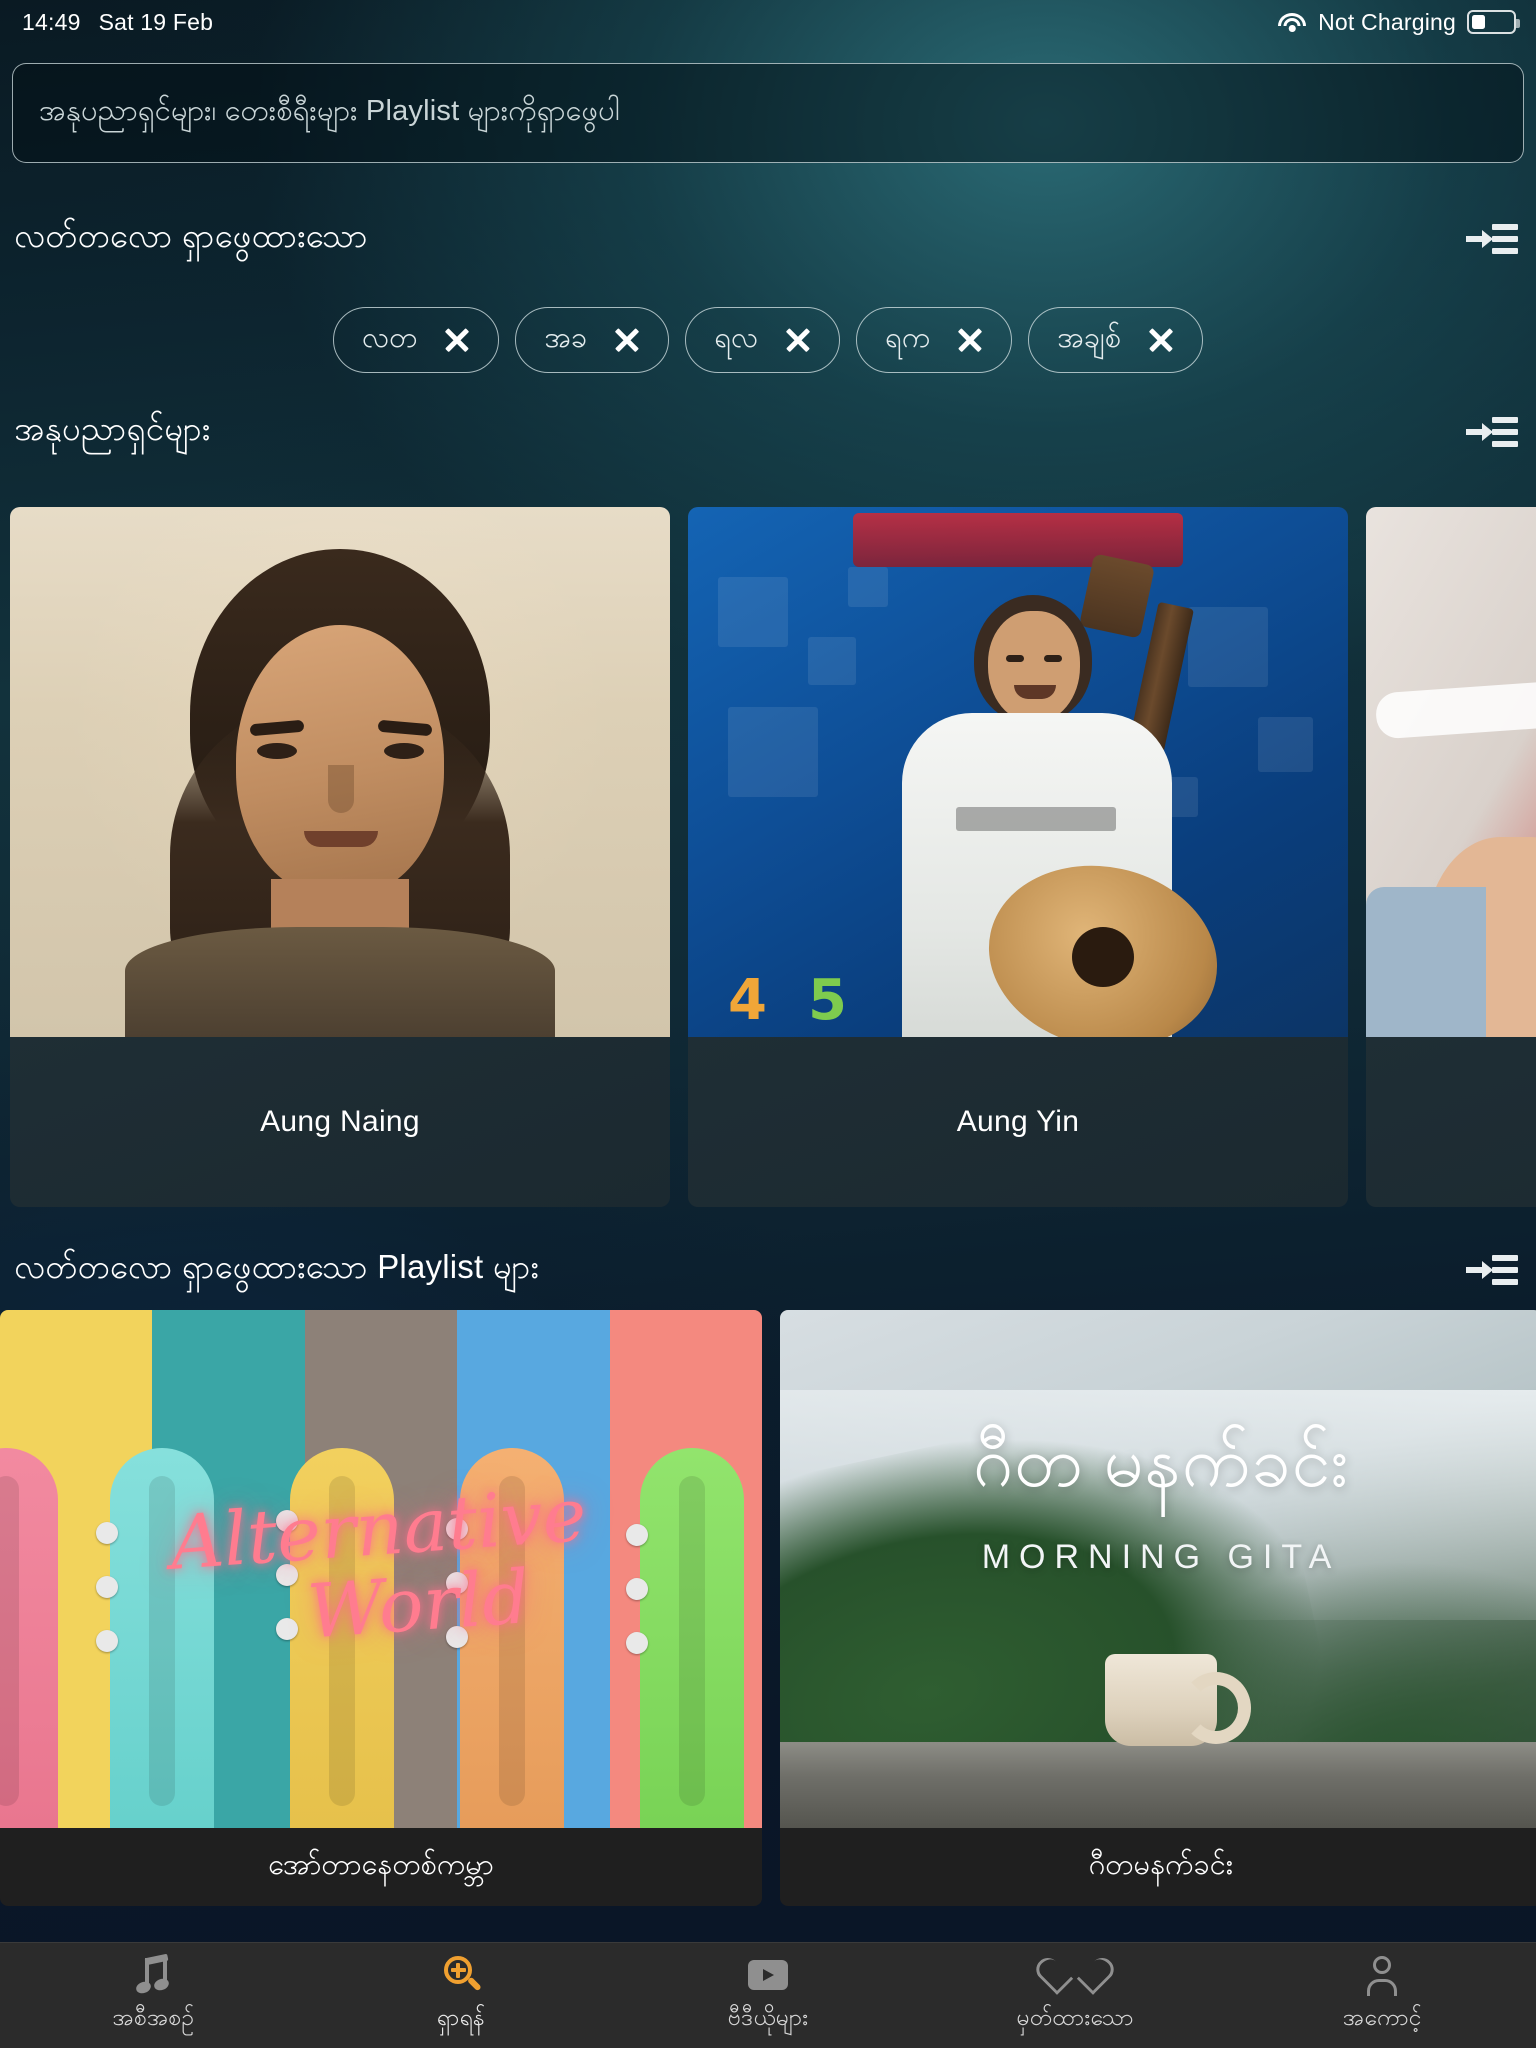 The width and height of the screenshot is (1536, 2048). I want to click on chip-label: ရလ, so click(736, 337).